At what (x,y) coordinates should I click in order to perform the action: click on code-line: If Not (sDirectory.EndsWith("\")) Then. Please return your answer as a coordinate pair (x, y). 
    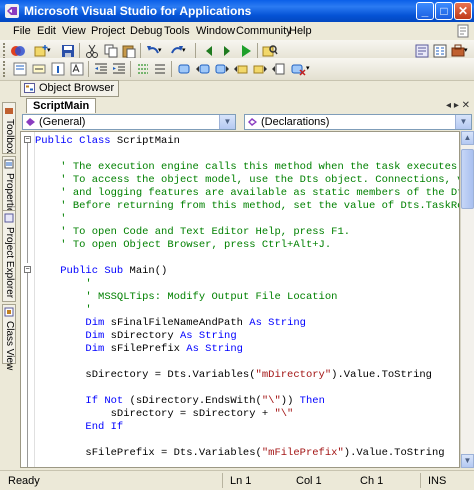
    Looking at the image, I should click on (179, 401).